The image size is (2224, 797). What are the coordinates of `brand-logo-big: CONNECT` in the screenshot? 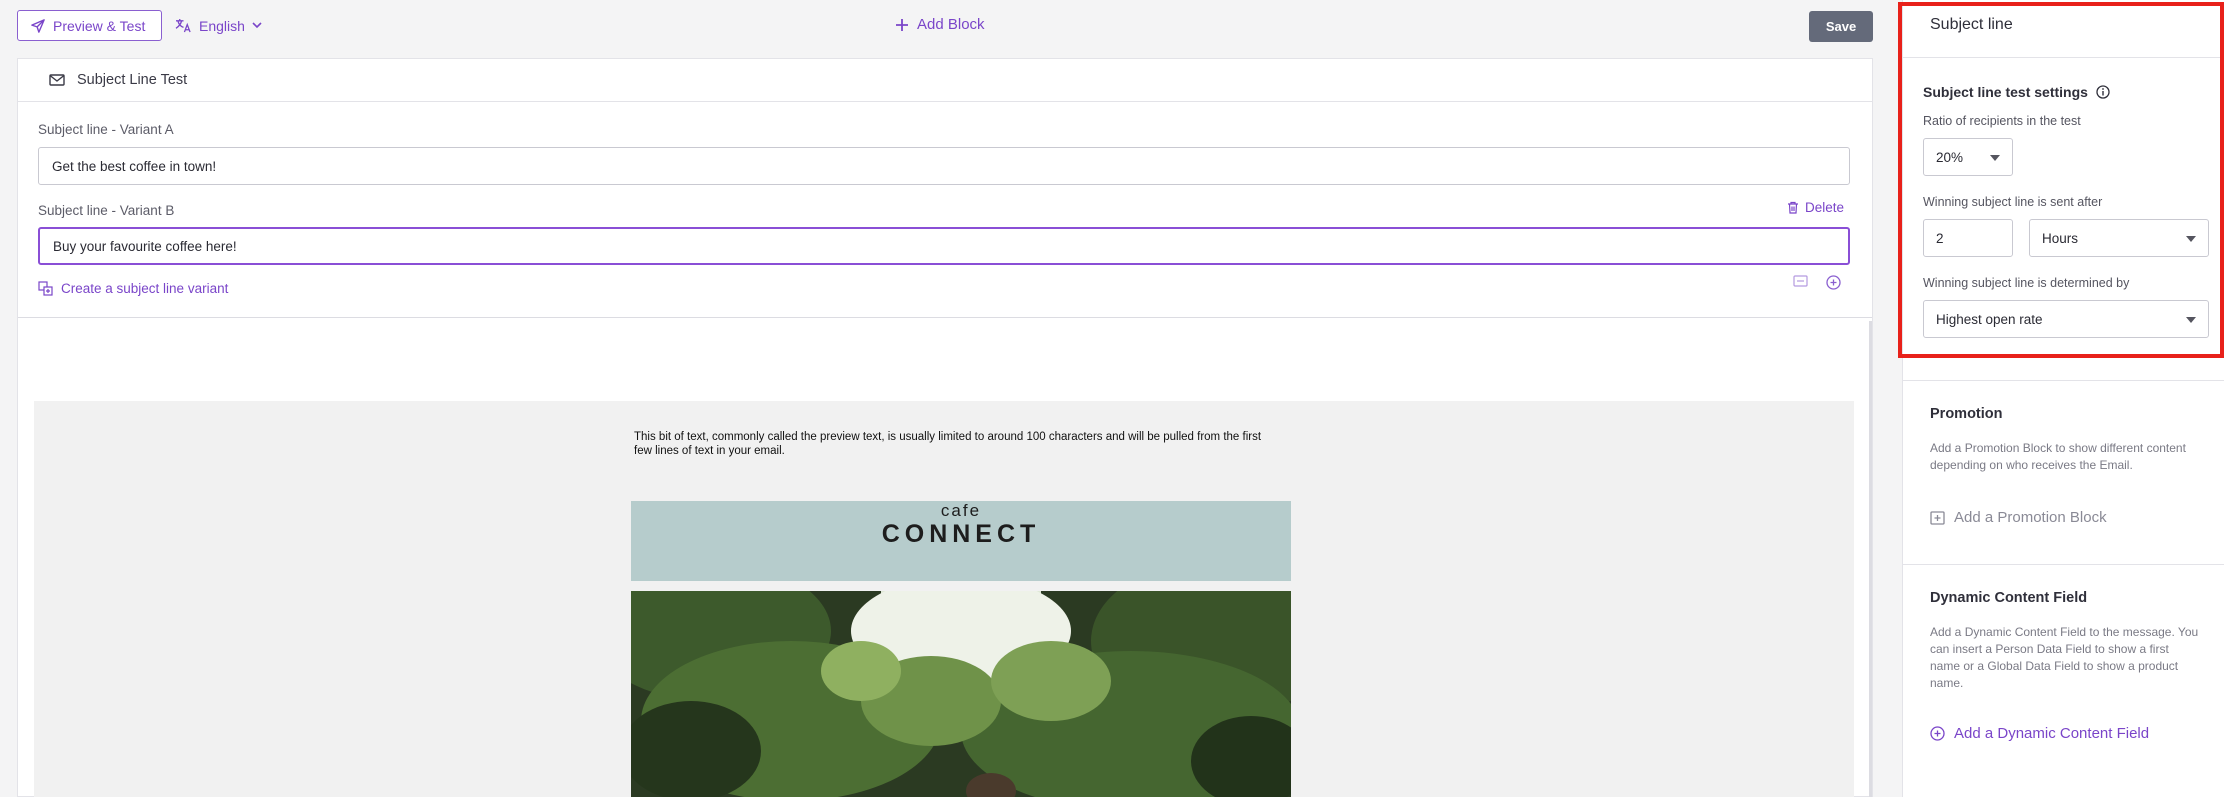 It's located at (961, 534).